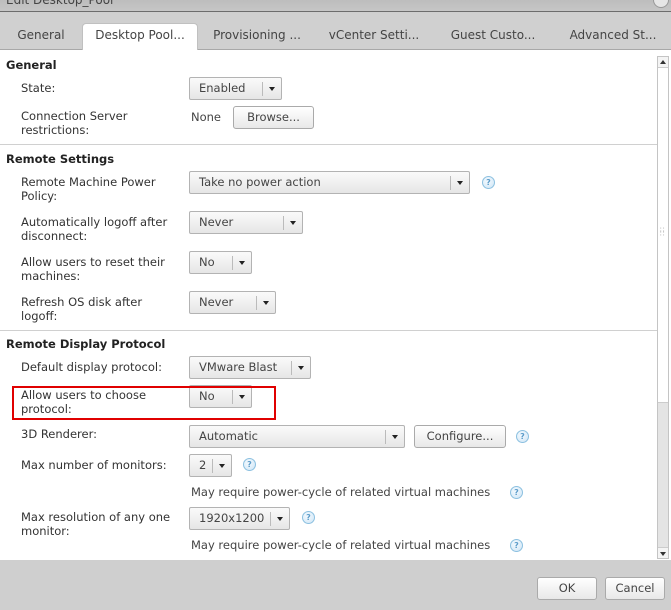 The height and width of the screenshot is (610, 671). What do you see at coordinates (663, 552) in the screenshot?
I see `scroll-down-arrow-icon` at bounding box center [663, 552].